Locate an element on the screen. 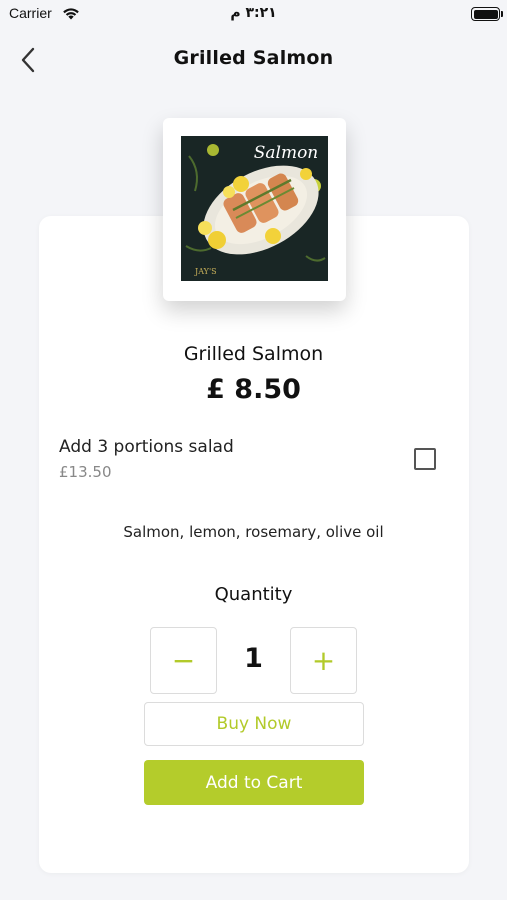 This screenshot has height=900, width=507. page-title: Grilled Salmon is located at coordinates (253, 58).